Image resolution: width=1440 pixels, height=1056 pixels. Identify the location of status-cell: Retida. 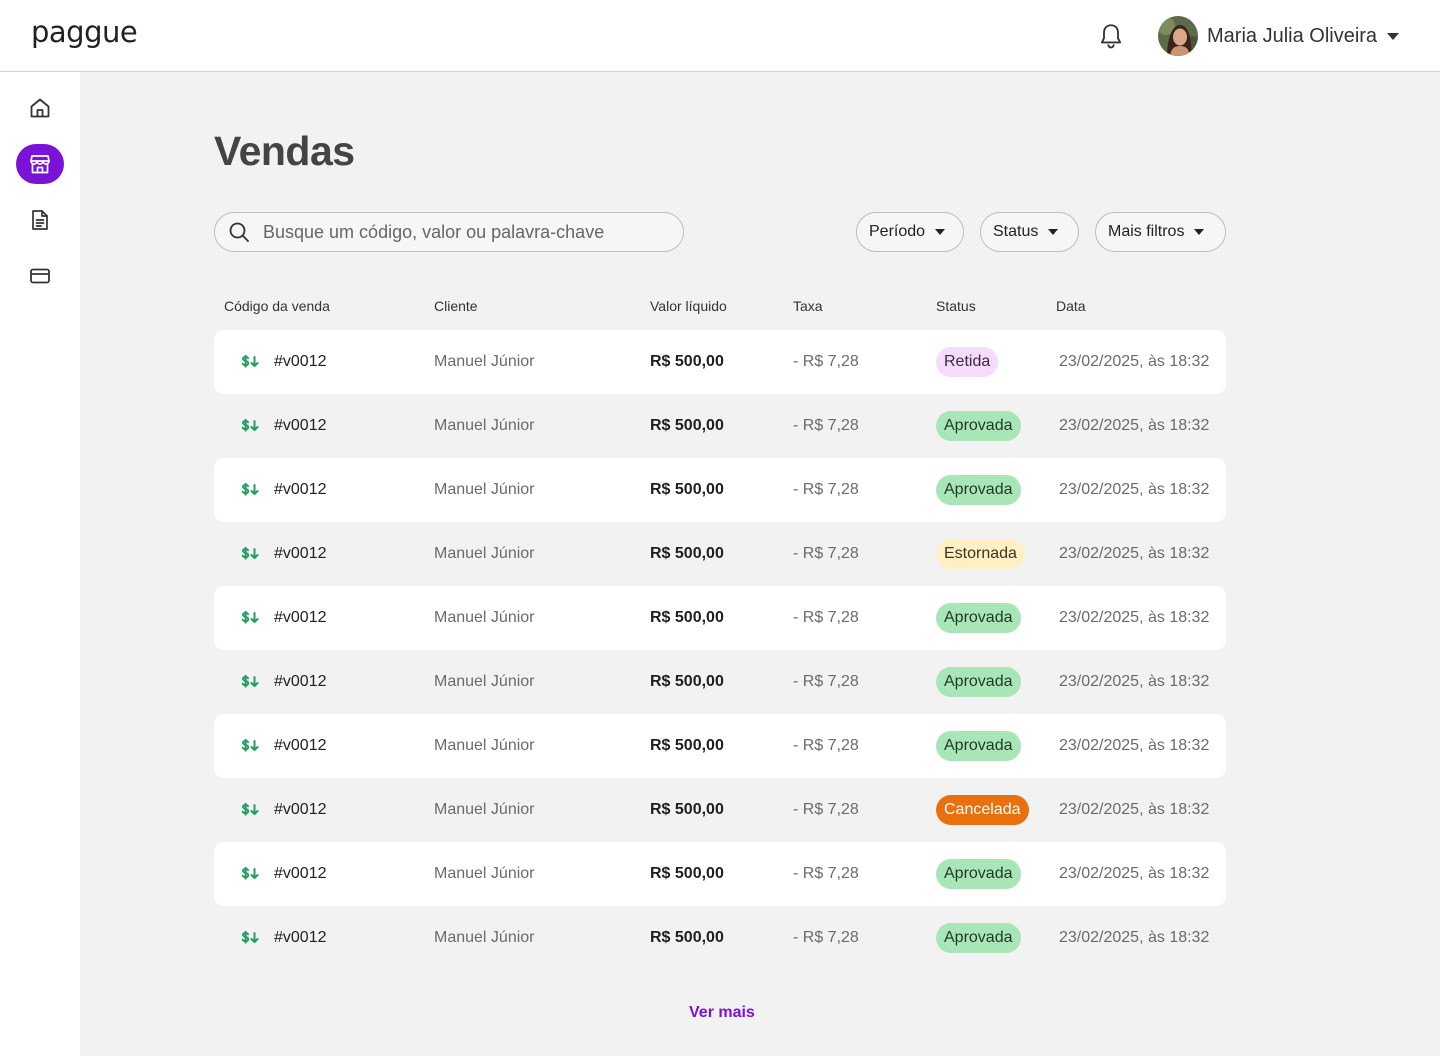
(967, 362).